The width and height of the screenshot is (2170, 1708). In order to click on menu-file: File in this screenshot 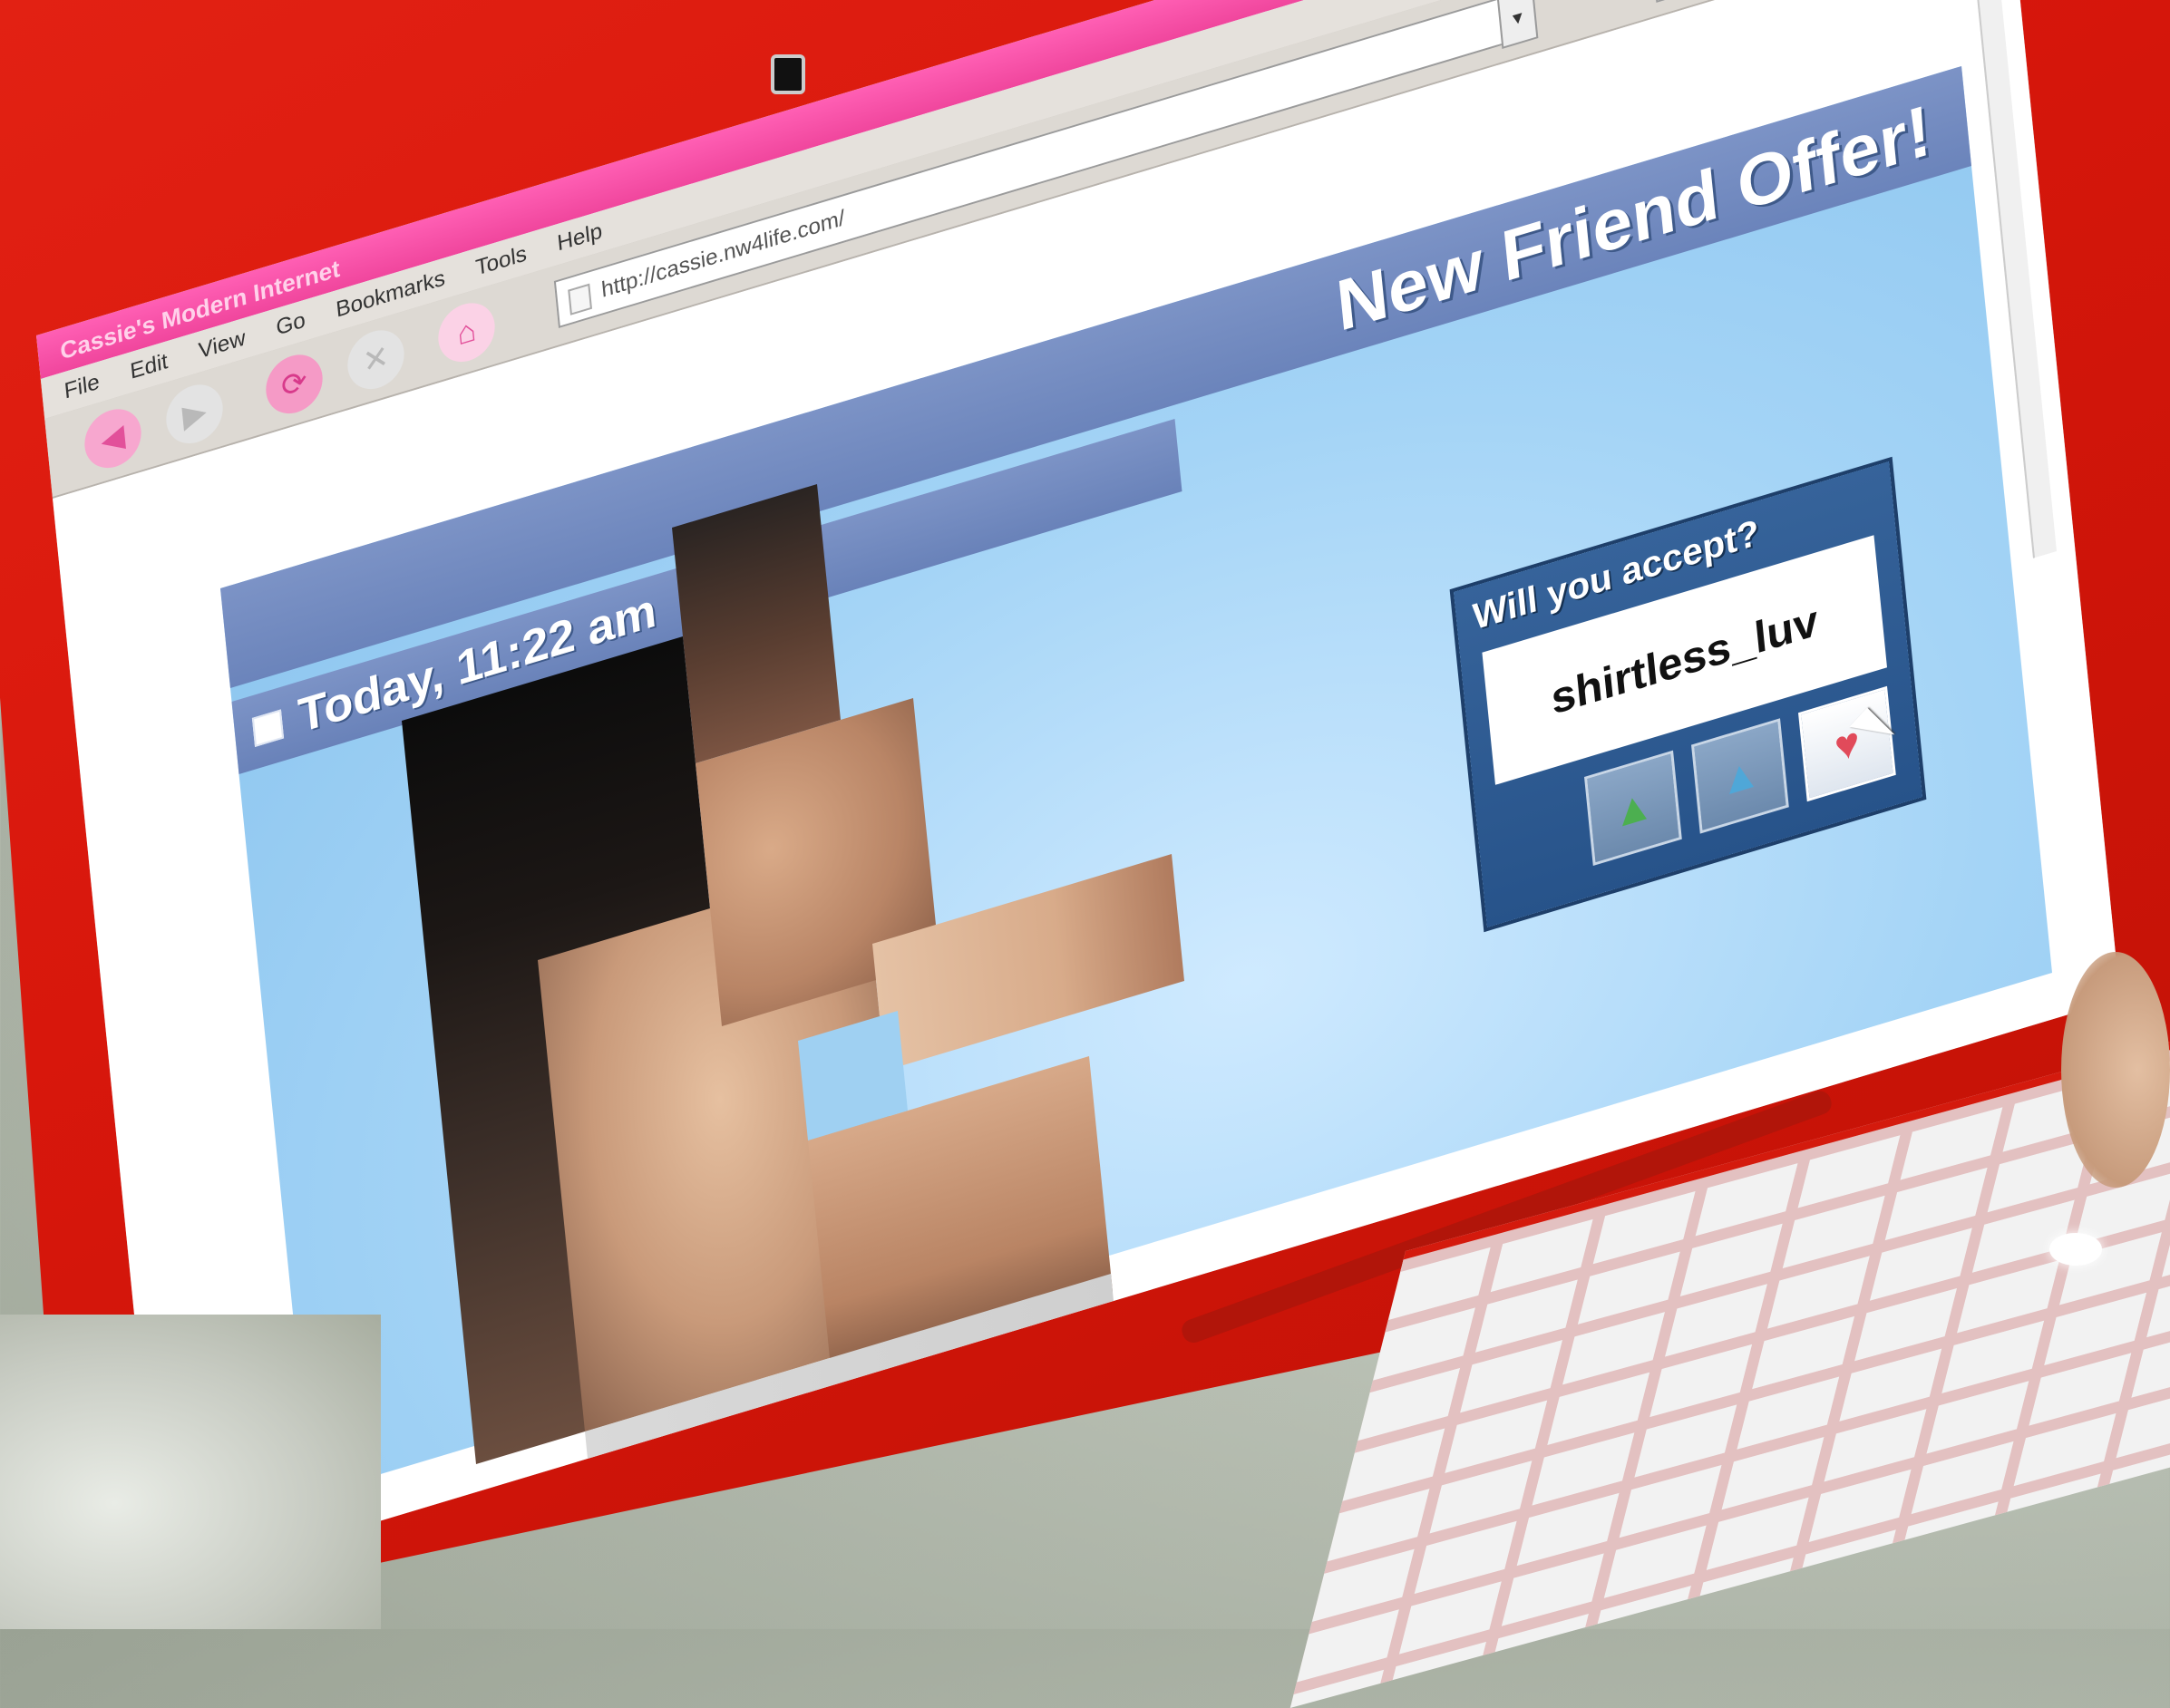, I will do `click(82, 387)`.